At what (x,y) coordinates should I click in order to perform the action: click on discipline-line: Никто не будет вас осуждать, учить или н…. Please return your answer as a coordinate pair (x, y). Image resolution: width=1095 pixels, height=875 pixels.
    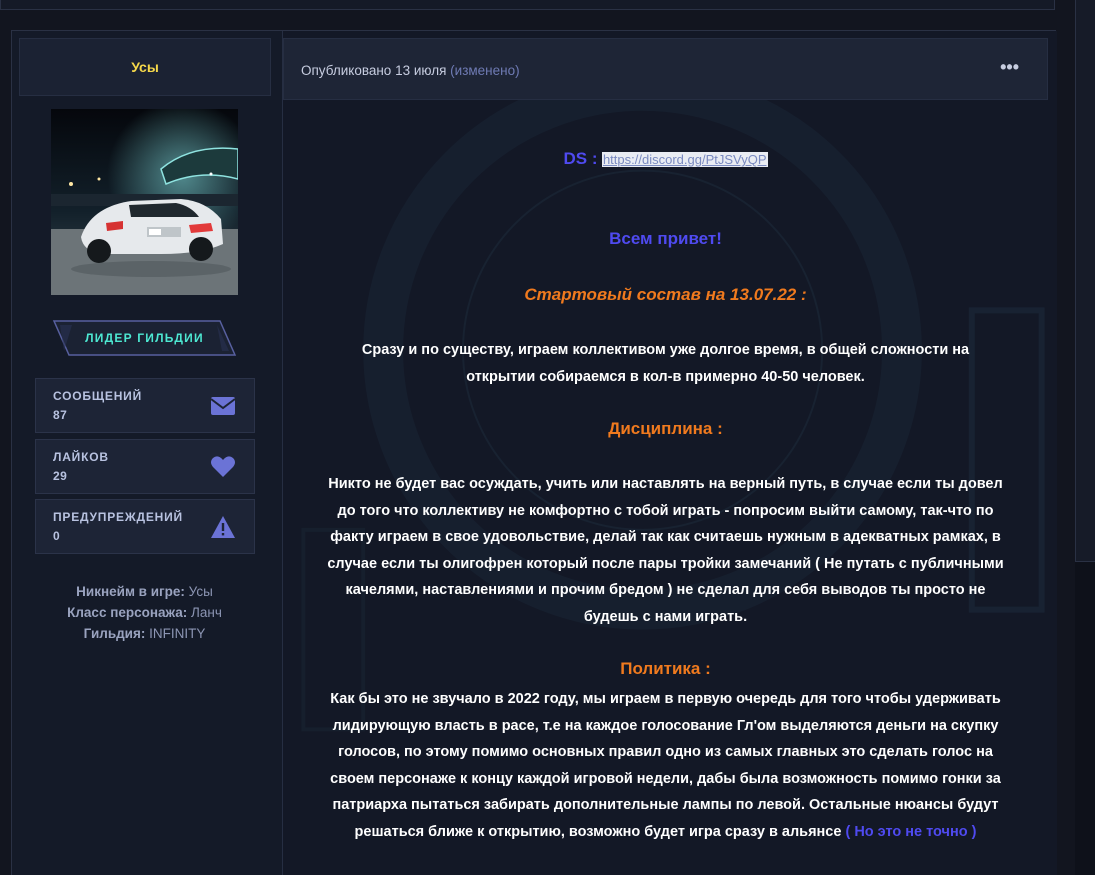
    Looking at the image, I should click on (665, 484).